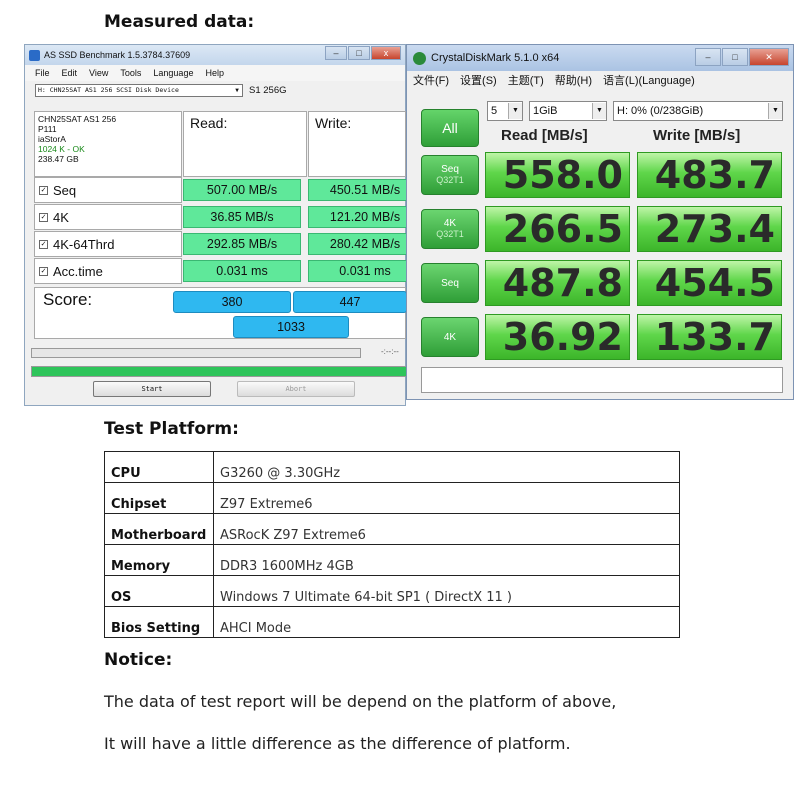 This screenshot has height=800, width=800. I want to click on cdm-titlebar: CrystalDiskMark 5.1.0 x64 – □ ✕, so click(600, 58).